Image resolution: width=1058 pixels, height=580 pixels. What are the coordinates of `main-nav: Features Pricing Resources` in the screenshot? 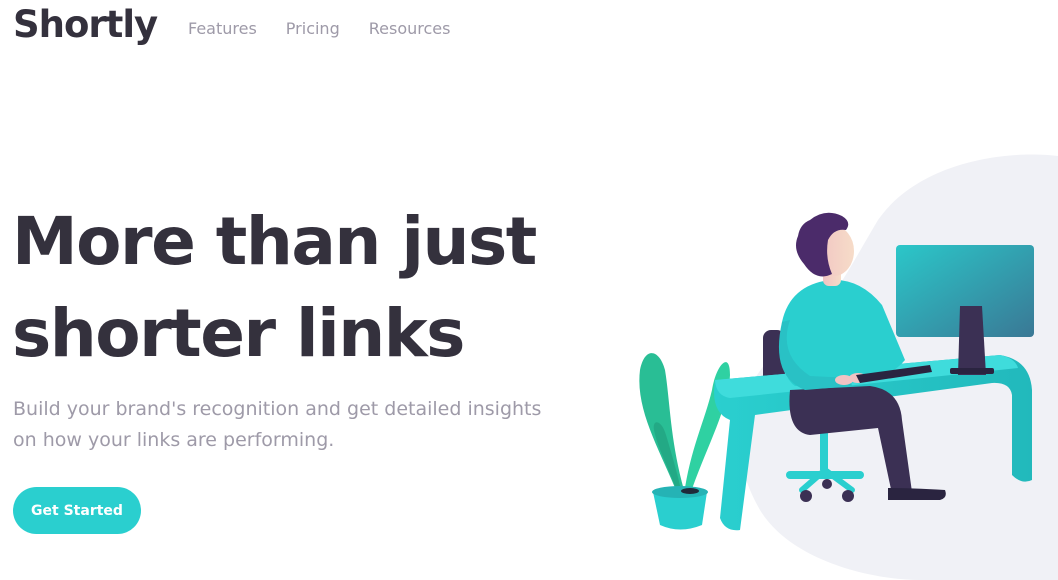 It's located at (333, 28).